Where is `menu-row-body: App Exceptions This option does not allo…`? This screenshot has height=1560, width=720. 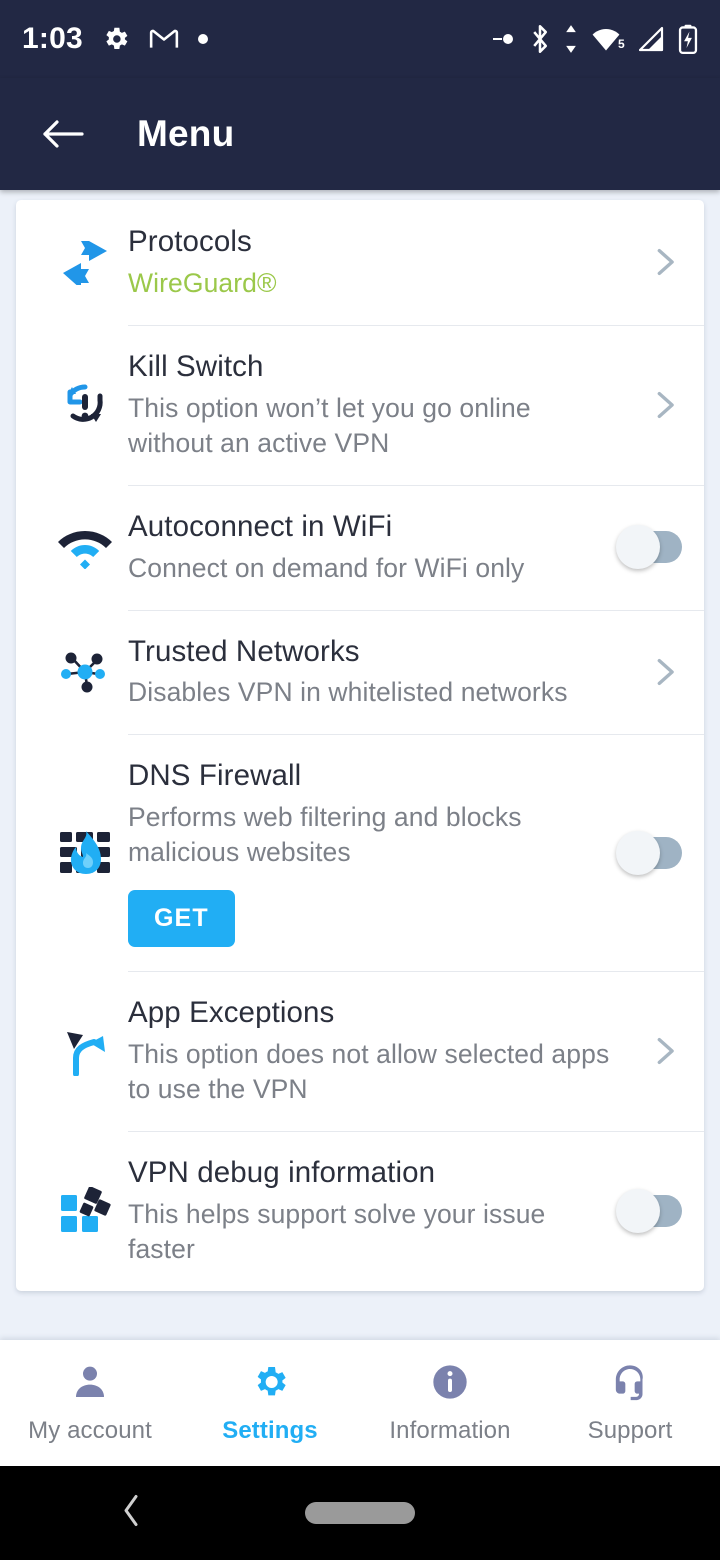
menu-row-body: App Exceptions This option does not allo… is located at coordinates (372, 1051).